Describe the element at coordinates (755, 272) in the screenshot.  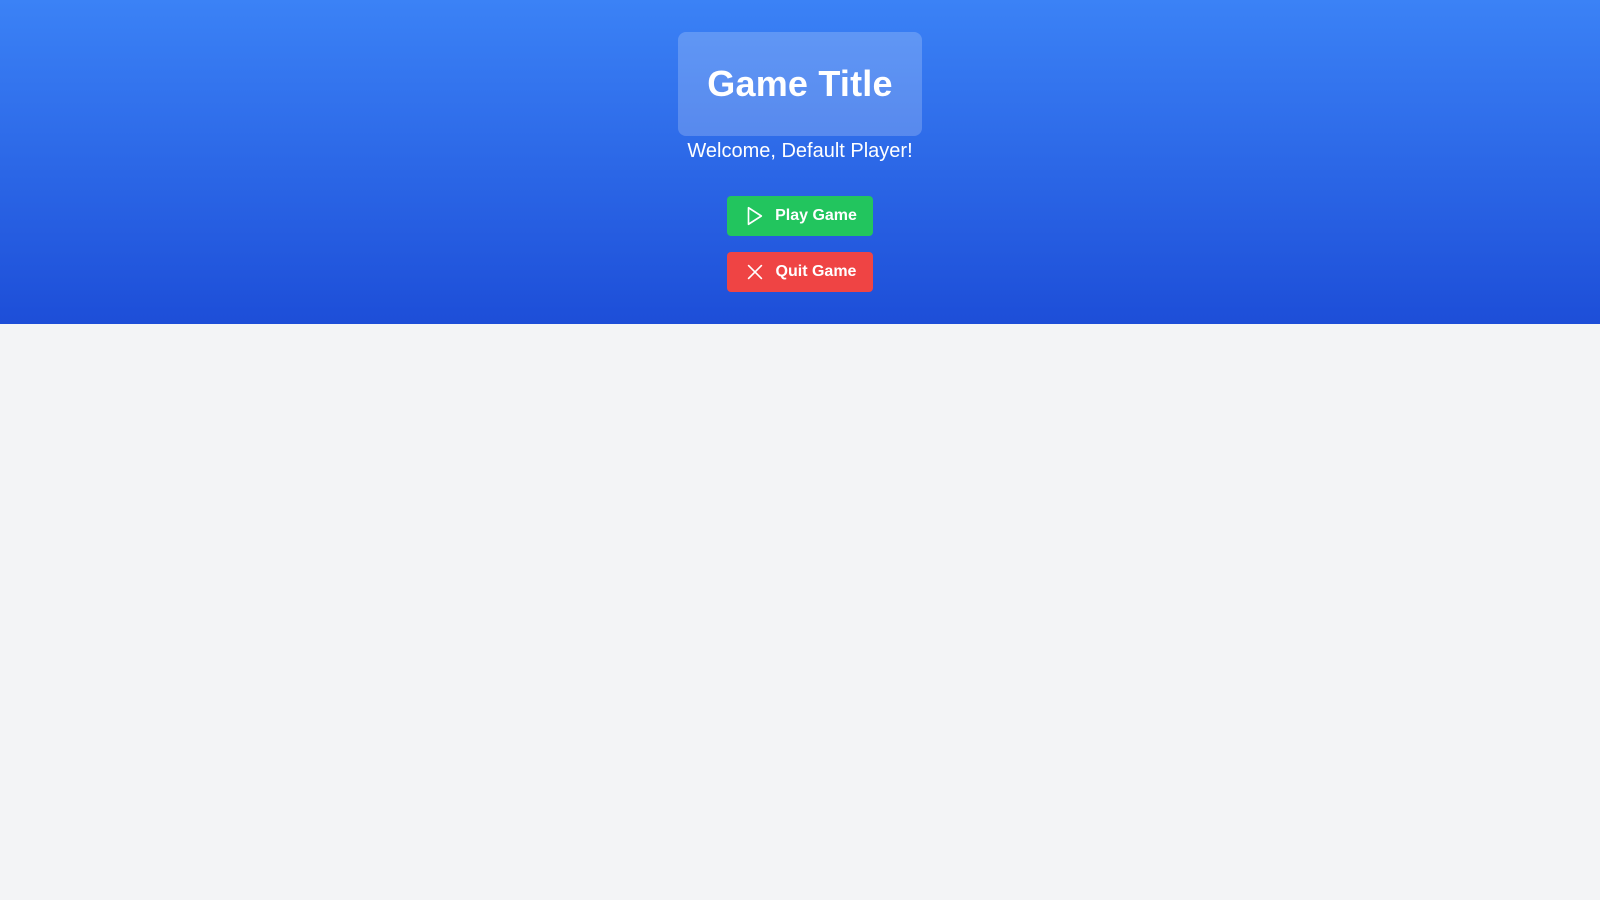
I see `close-icon` at that location.